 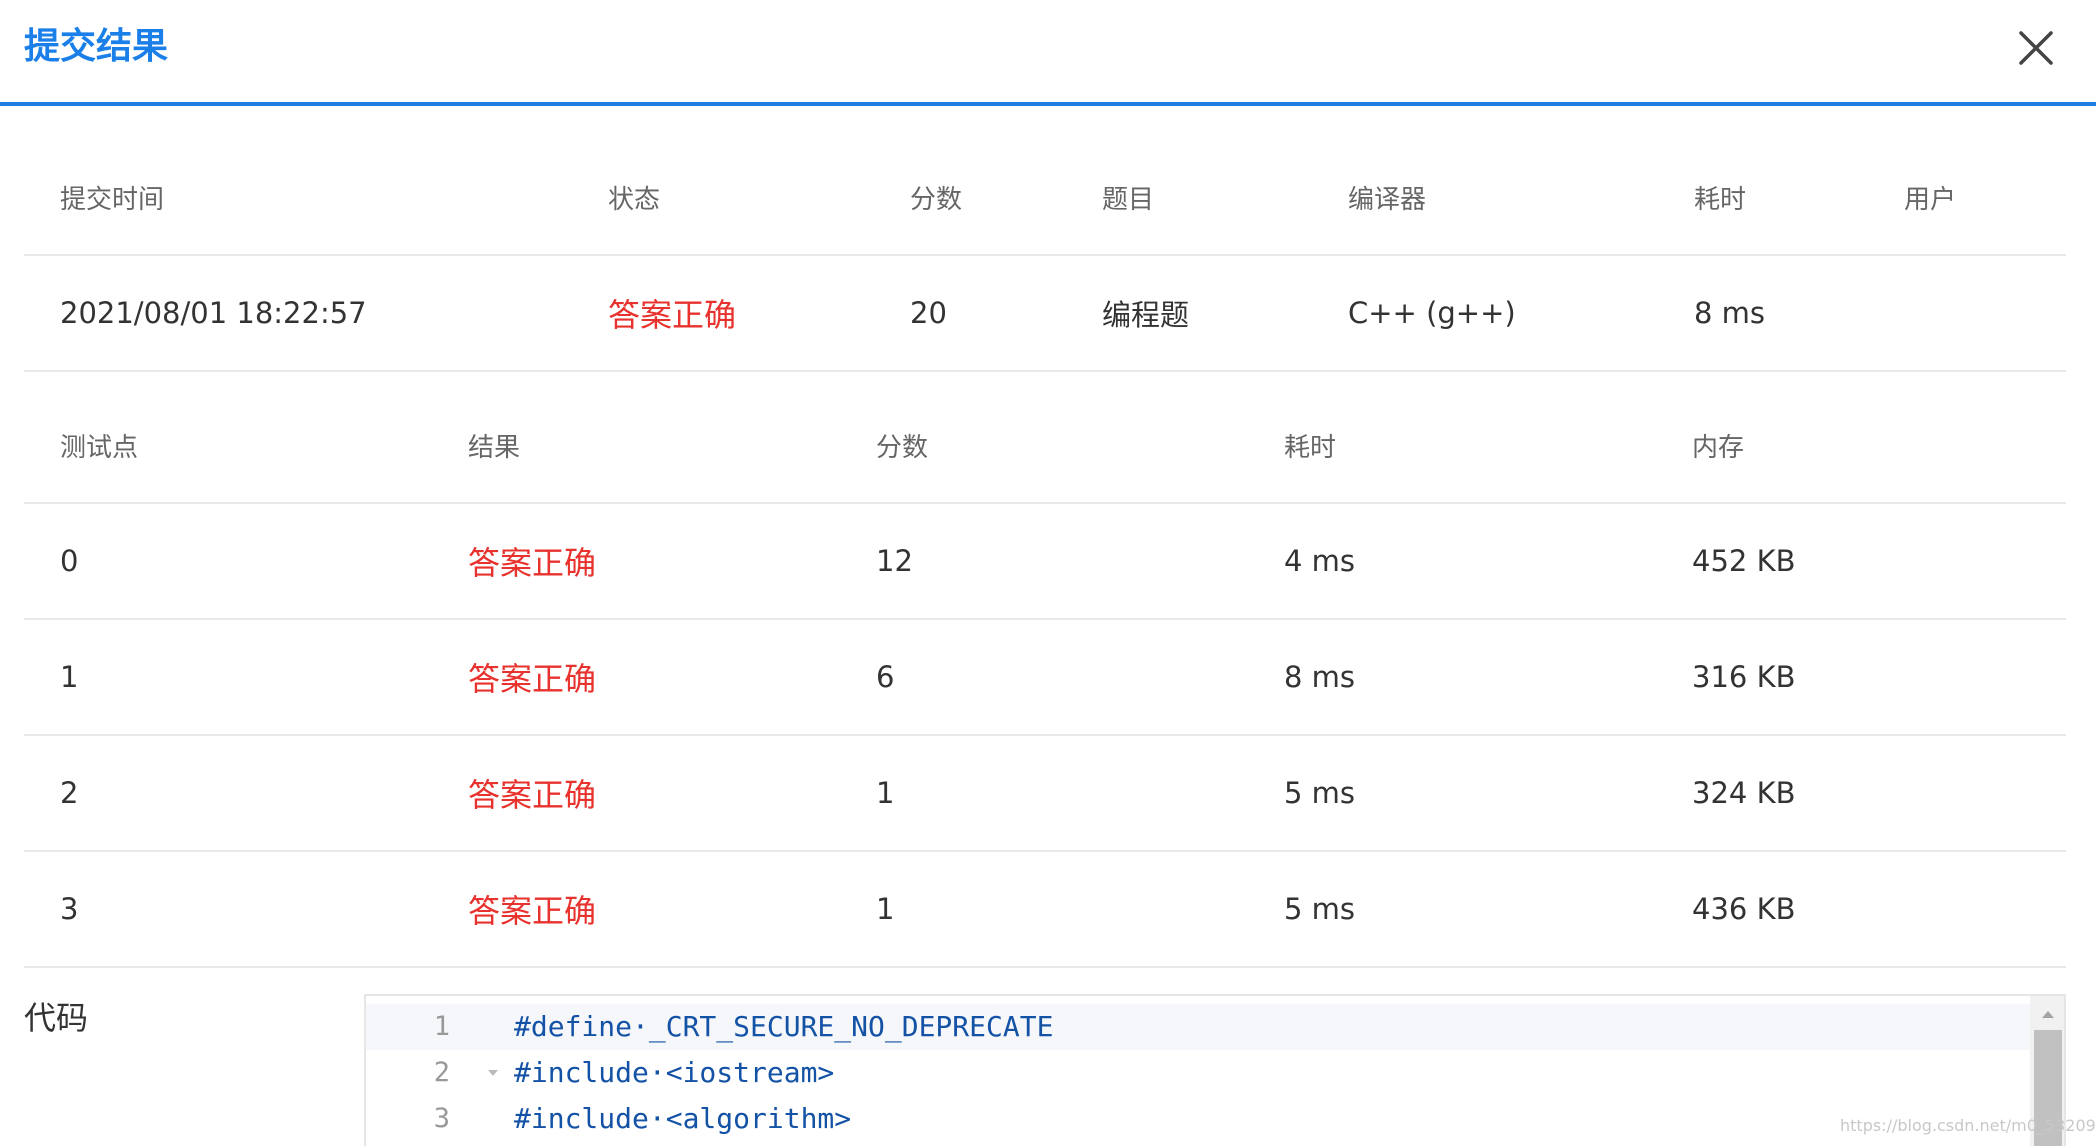 What do you see at coordinates (1045, 446) in the screenshot?
I see `testcase-header-row: 测试点 结果 分数 耗时 内存` at bounding box center [1045, 446].